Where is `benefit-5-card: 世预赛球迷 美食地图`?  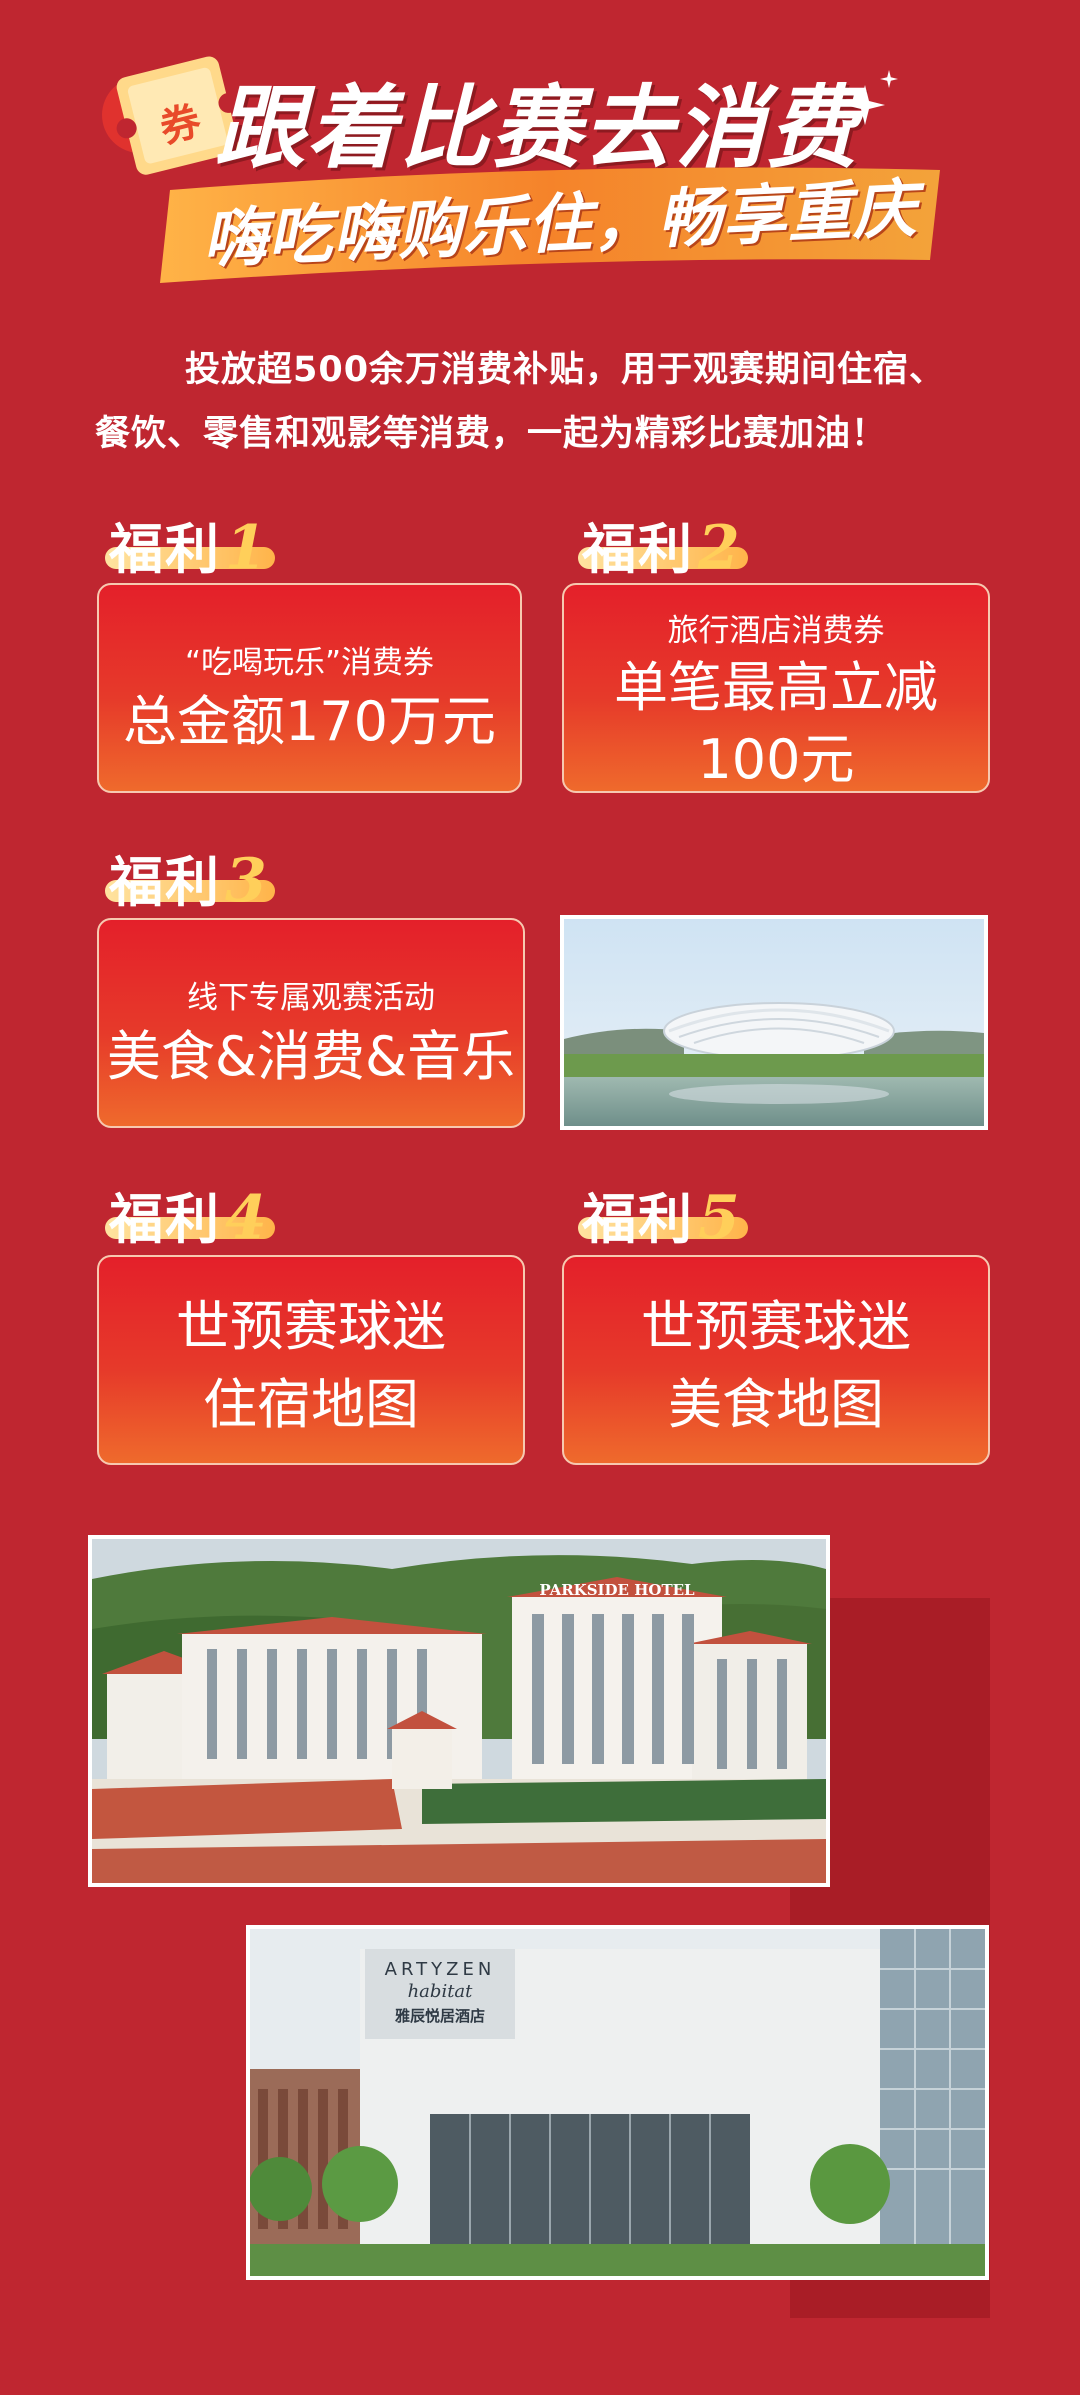 benefit-5-card: 世预赛球迷 美食地图 is located at coordinates (776, 1360).